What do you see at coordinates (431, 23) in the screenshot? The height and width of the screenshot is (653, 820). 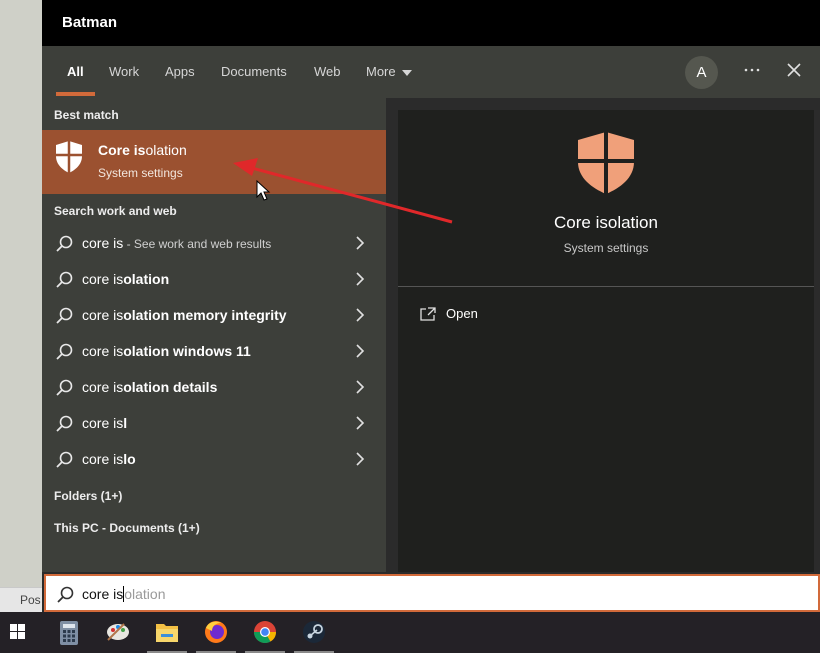 I see `title-bar: Batman` at bounding box center [431, 23].